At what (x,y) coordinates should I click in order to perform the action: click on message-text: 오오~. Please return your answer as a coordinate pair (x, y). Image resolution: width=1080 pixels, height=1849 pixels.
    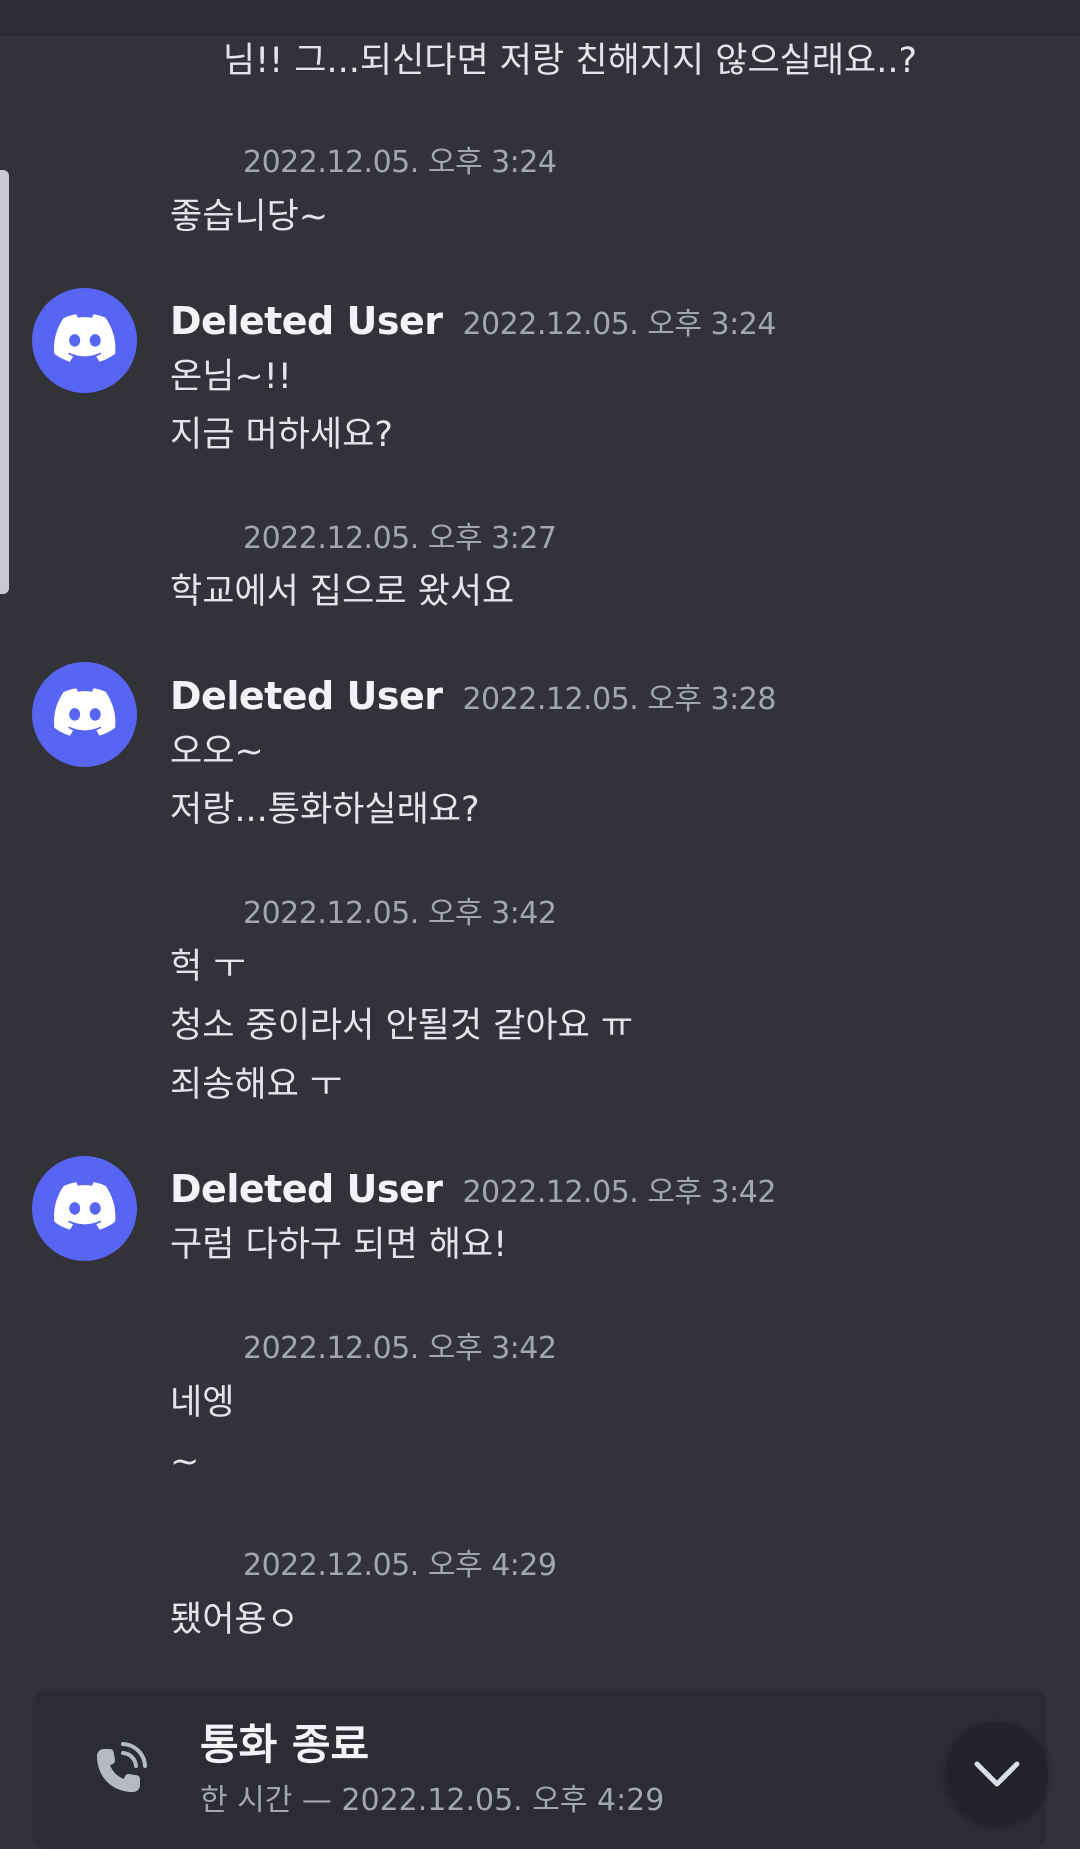
    Looking at the image, I should click on (217, 752).